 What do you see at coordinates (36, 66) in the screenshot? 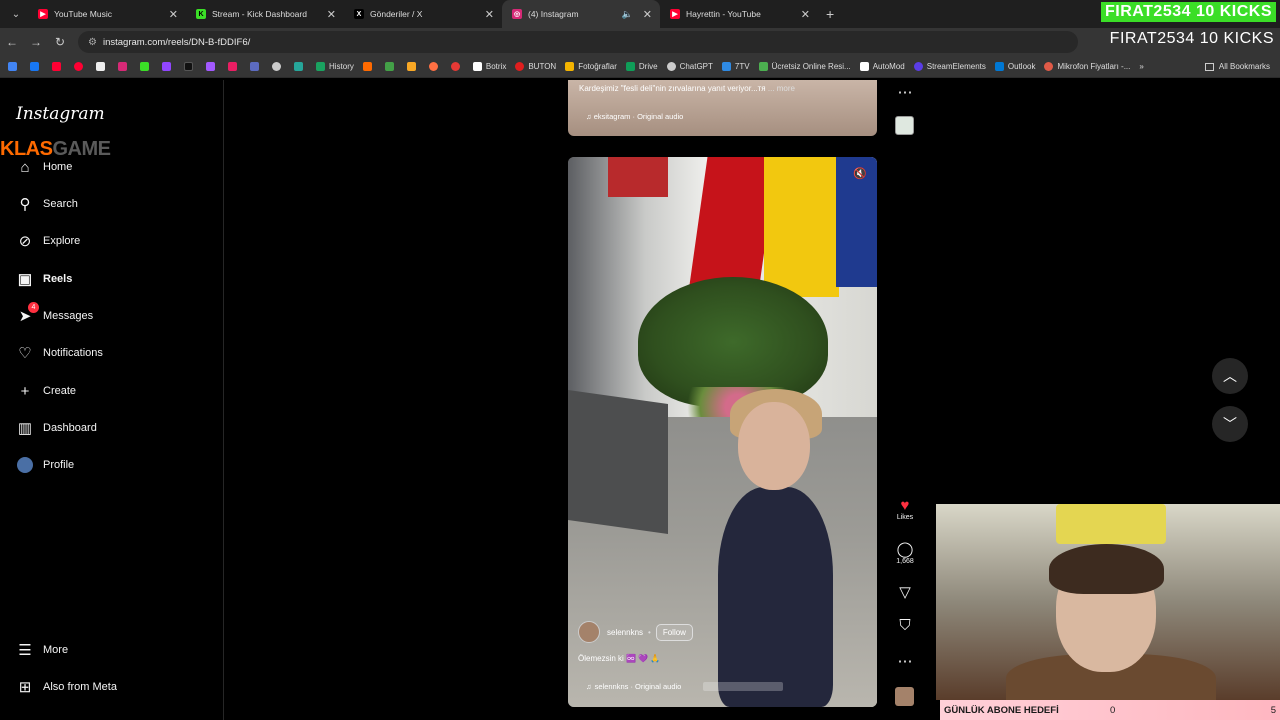
I see `bookmark-facebook` at bounding box center [36, 66].